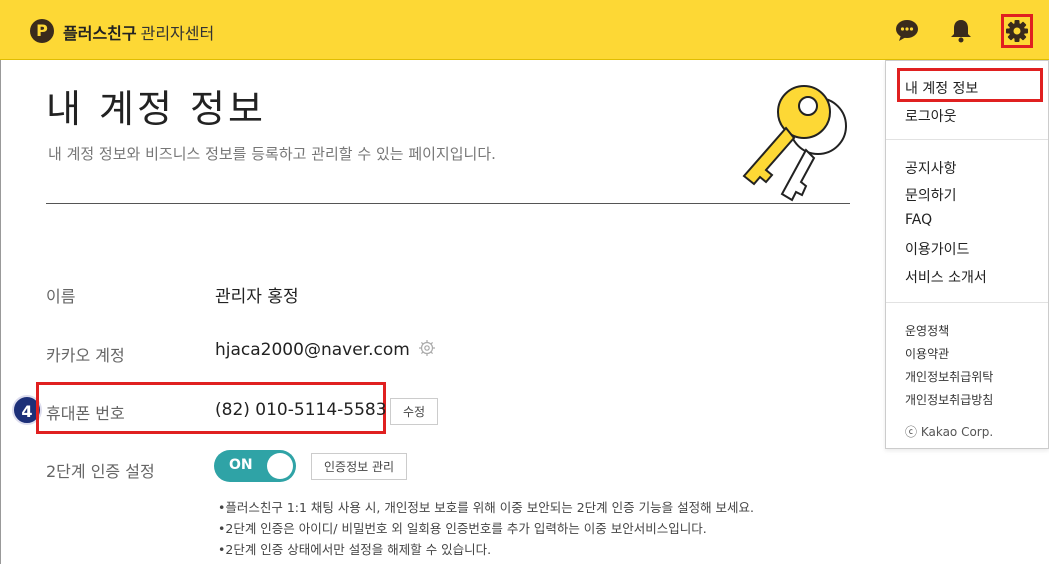 The height and width of the screenshot is (564, 1049). I want to click on two-factor-toggle: ON, so click(255, 466).